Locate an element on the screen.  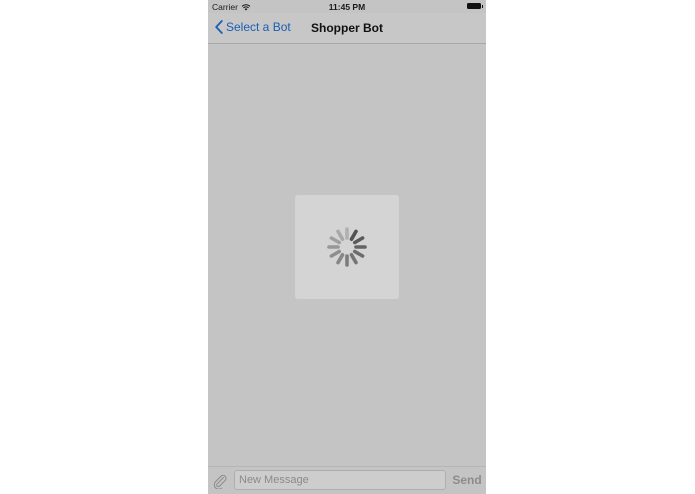
status-bar: Carrier 11:45 PM is located at coordinates (347, 6).